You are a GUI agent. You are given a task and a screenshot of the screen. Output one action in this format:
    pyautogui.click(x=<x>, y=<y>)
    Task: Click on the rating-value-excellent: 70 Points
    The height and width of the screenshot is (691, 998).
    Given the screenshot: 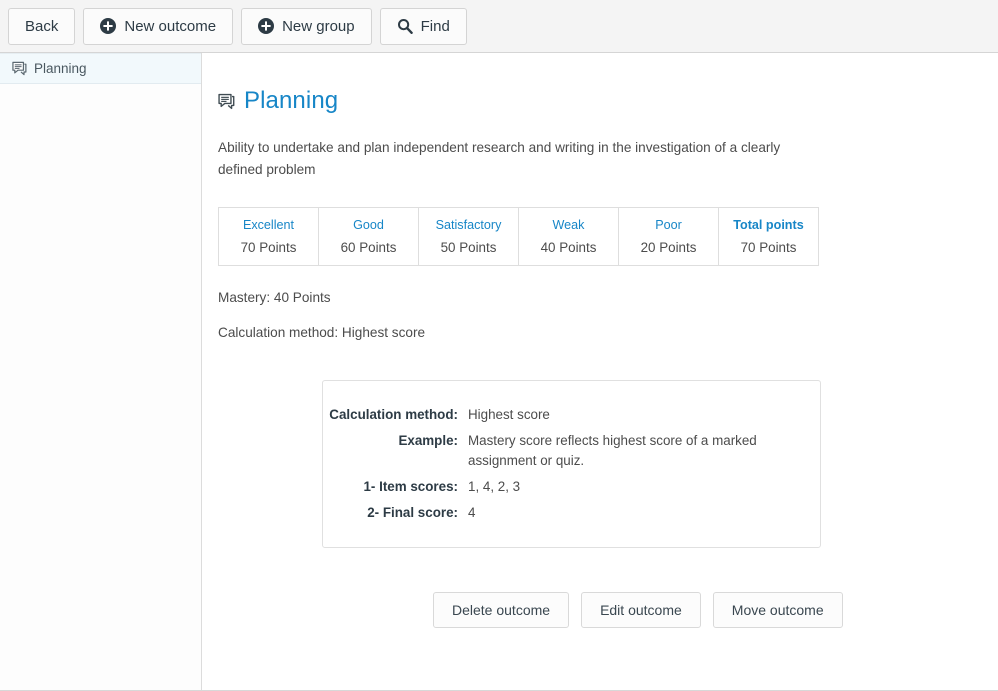 What is the action you would take?
    pyautogui.click(x=268, y=251)
    